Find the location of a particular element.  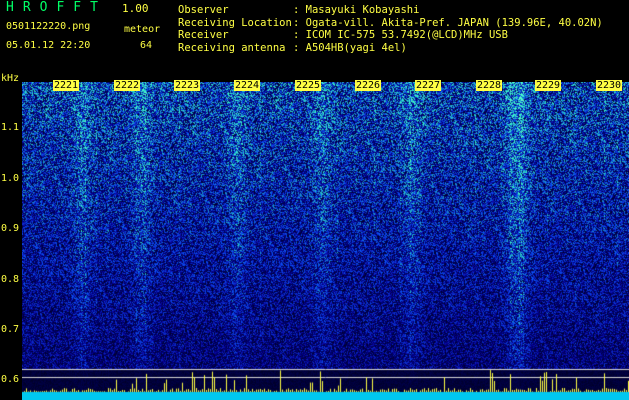

y-tick-label: 0.7 is located at coordinates (10, 329).